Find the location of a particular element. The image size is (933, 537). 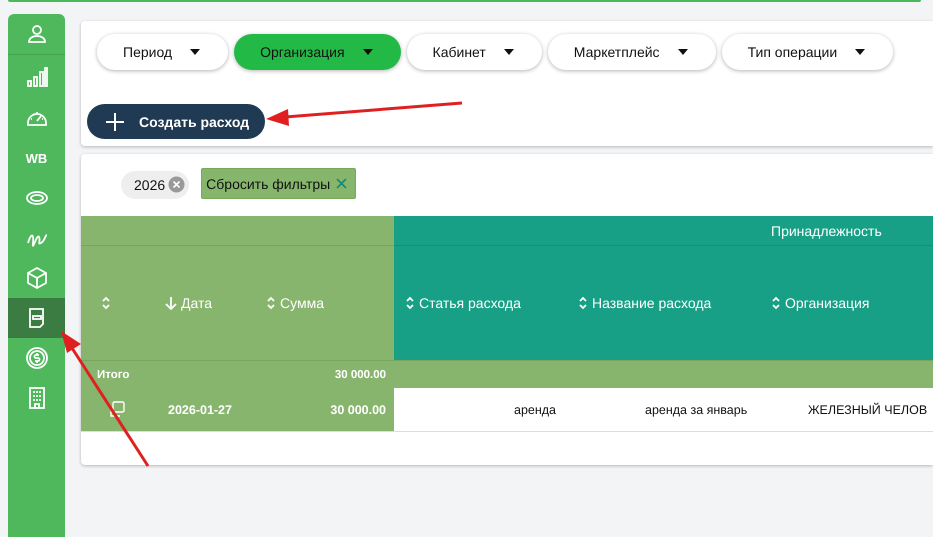

group-header: Принадлежность is located at coordinates (826, 230).